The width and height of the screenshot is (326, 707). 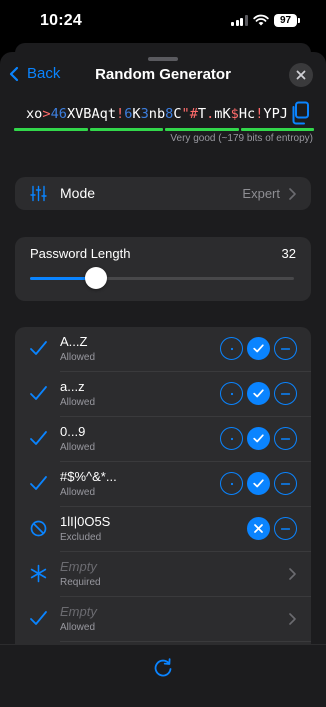 I want to click on password-segment: >, so click(x=46, y=114).